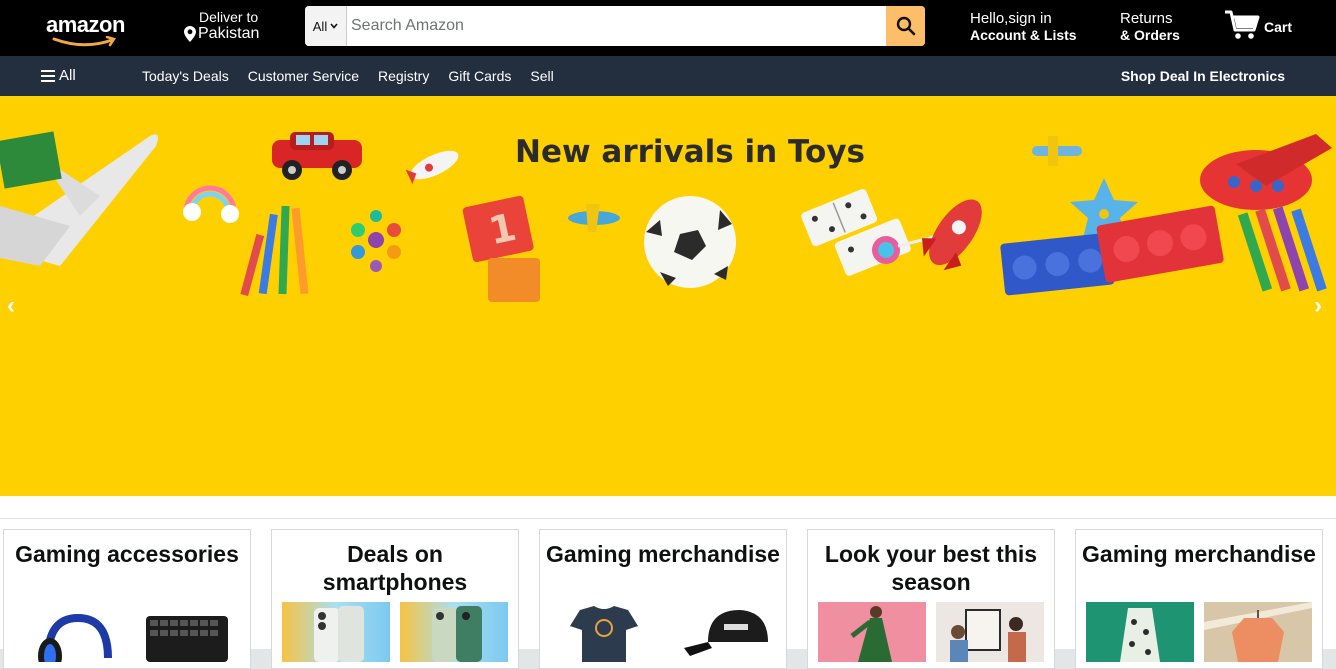 The width and height of the screenshot is (1336, 669). Describe the element at coordinates (190, 34) in the screenshot. I see `location-pin-icon` at that location.